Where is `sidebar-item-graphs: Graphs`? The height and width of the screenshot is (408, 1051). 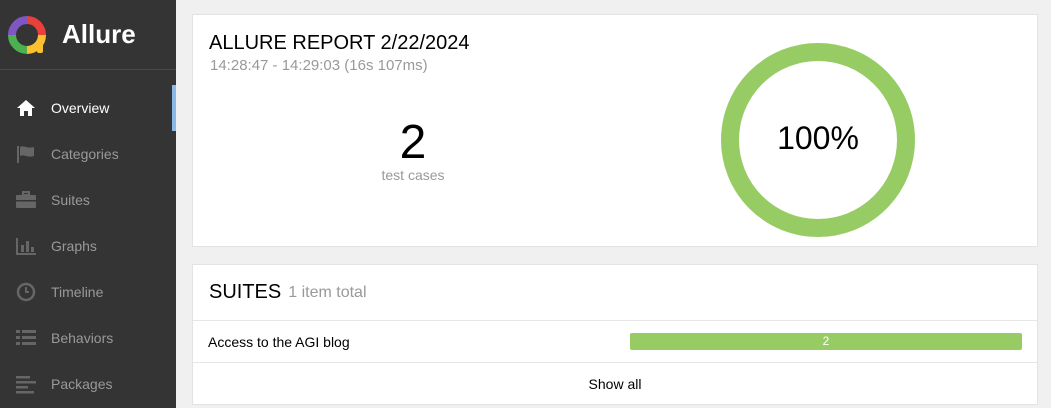
sidebar-item-graphs: Graphs is located at coordinates (88, 246).